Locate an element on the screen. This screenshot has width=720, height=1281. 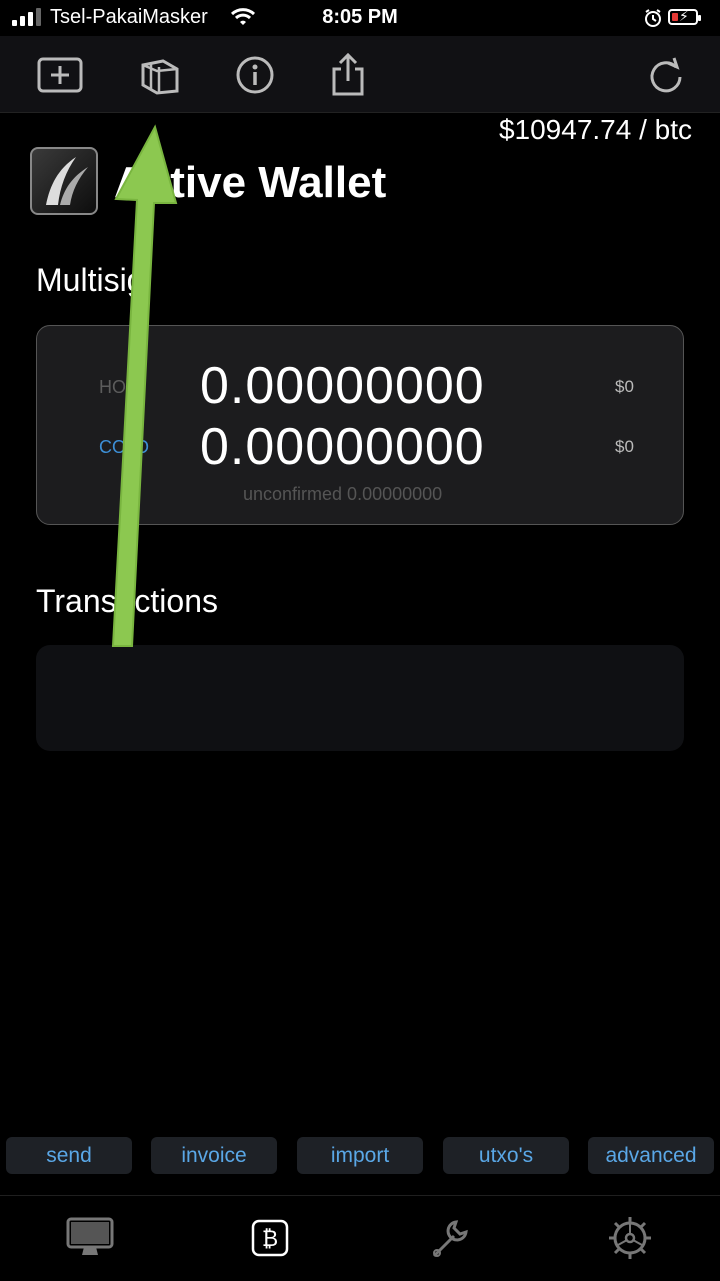
cold-amount: 0.00000000 is located at coordinates (342, 447).